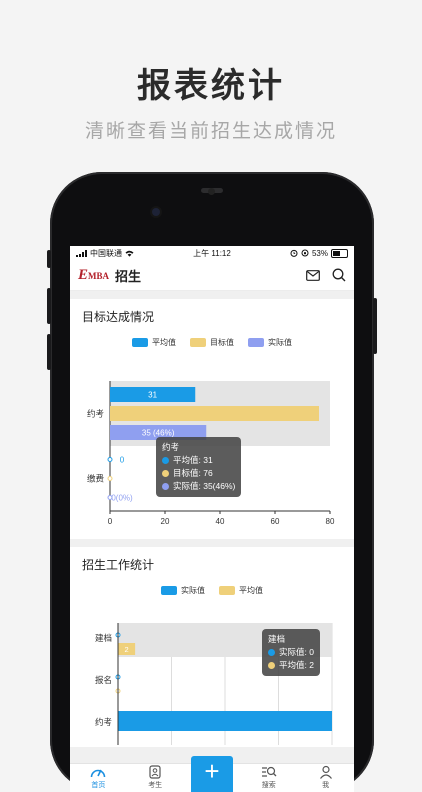 This screenshot has width=422, height=792. What do you see at coordinates (212, 253) in the screenshot?
I see `status-bar: 中国联通 上午 11:12 53%` at bounding box center [212, 253].